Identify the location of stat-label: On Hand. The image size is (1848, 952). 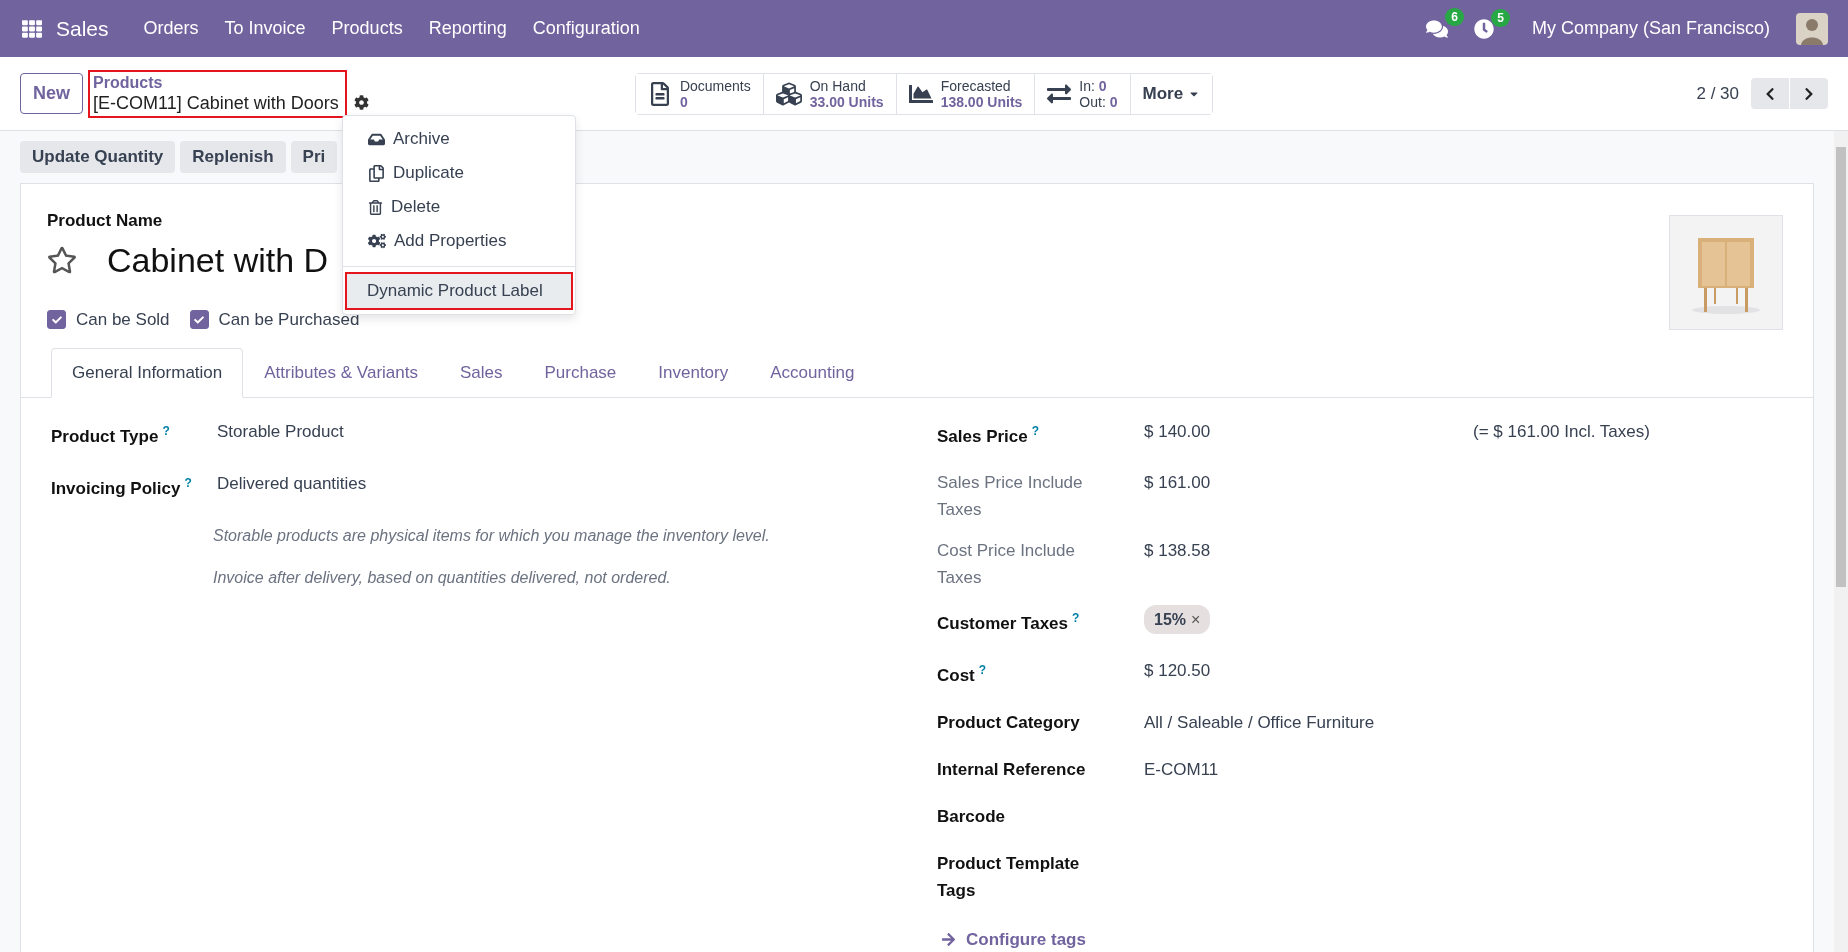
(838, 85).